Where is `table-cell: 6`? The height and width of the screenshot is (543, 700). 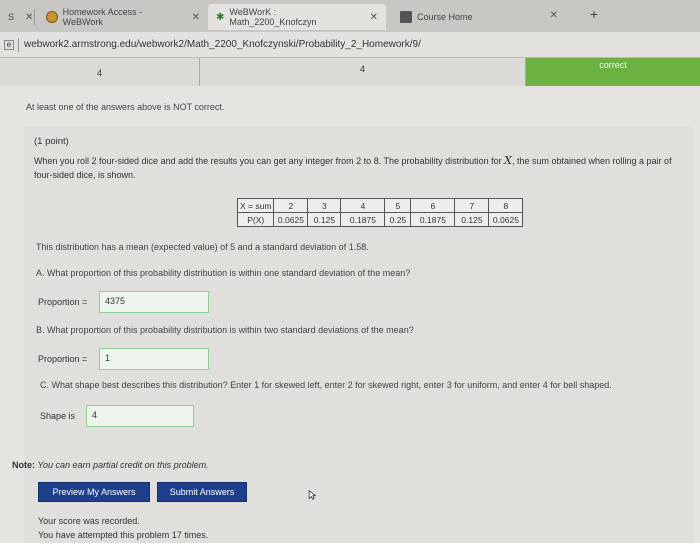
table-cell: 6 is located at coordinates (433, 205).